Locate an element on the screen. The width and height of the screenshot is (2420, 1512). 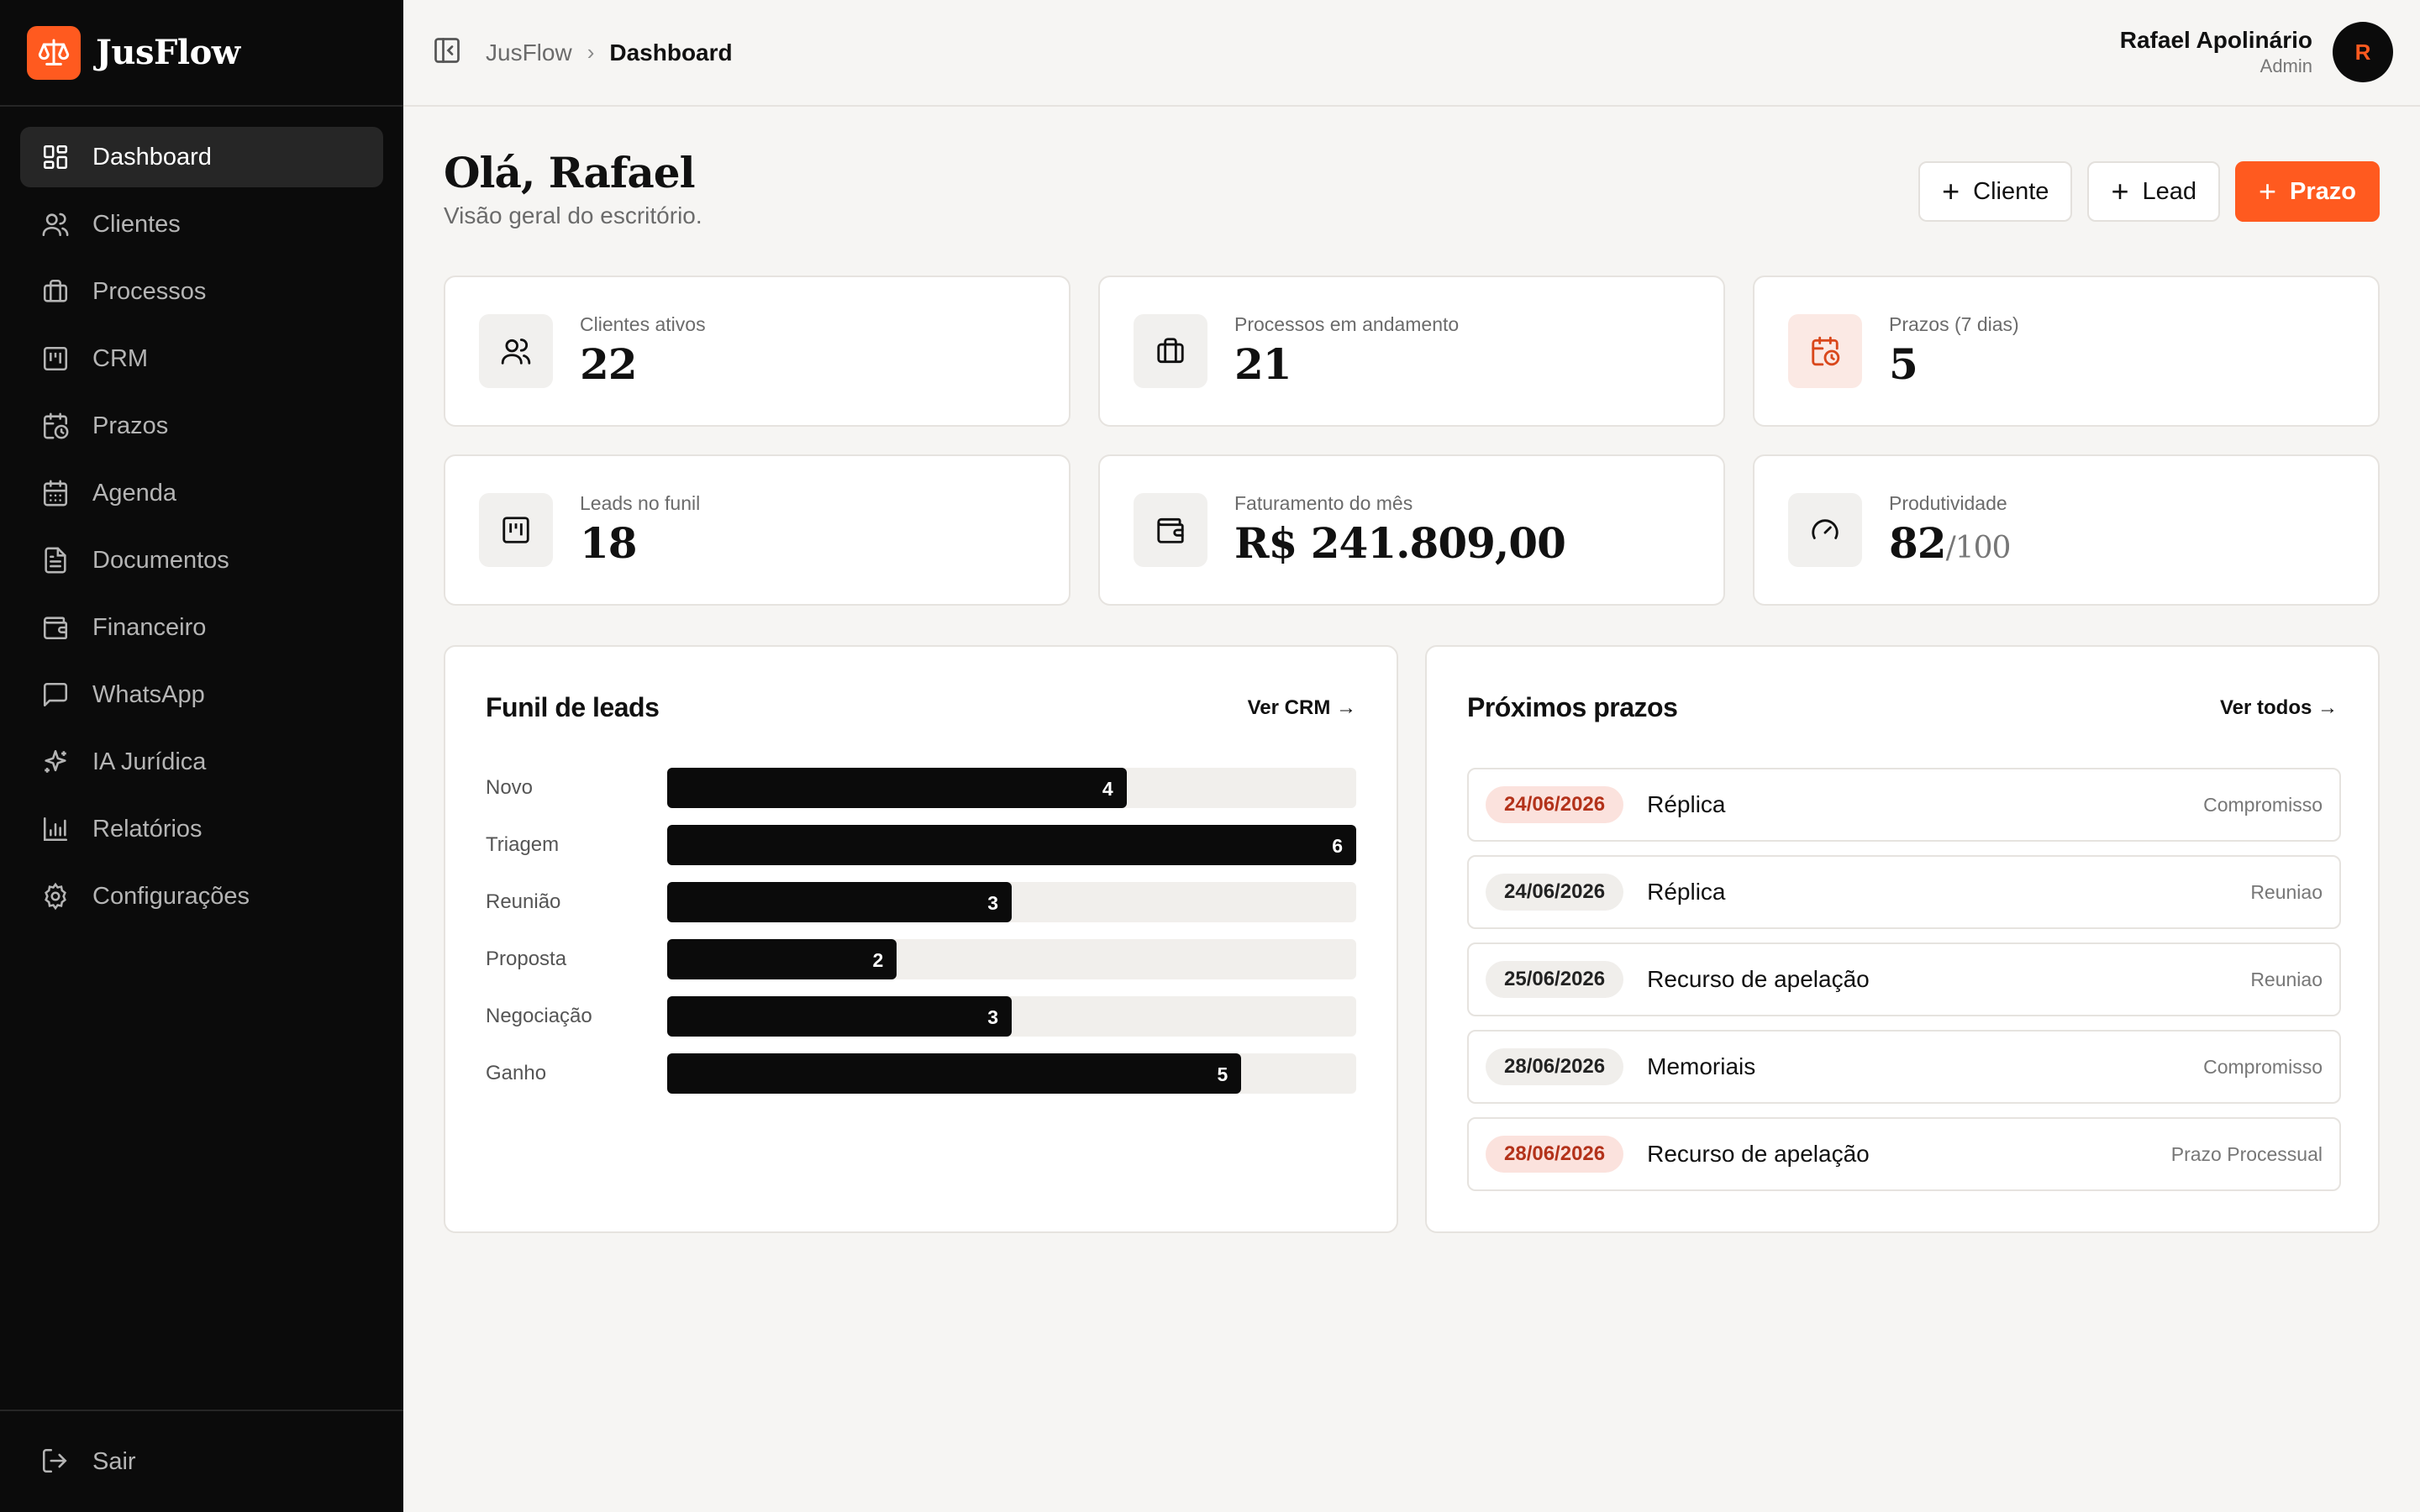
chevron-right-icon: › is located at coordinates (591, 52).